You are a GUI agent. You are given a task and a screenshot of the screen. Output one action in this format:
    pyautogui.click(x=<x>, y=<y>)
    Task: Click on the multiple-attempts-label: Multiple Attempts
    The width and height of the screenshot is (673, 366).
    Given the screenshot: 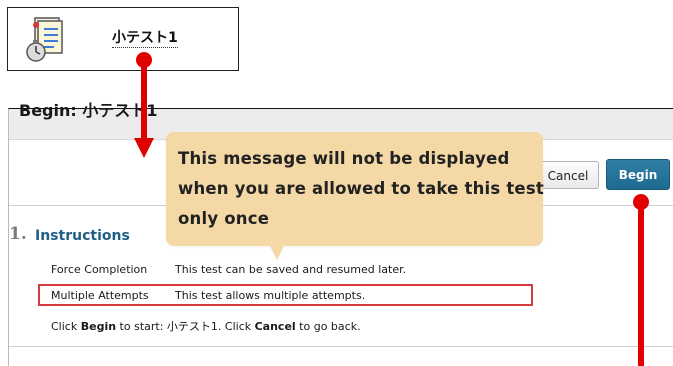 What is the action you would take?
    pyautogui.click(x=100, y=295)
    